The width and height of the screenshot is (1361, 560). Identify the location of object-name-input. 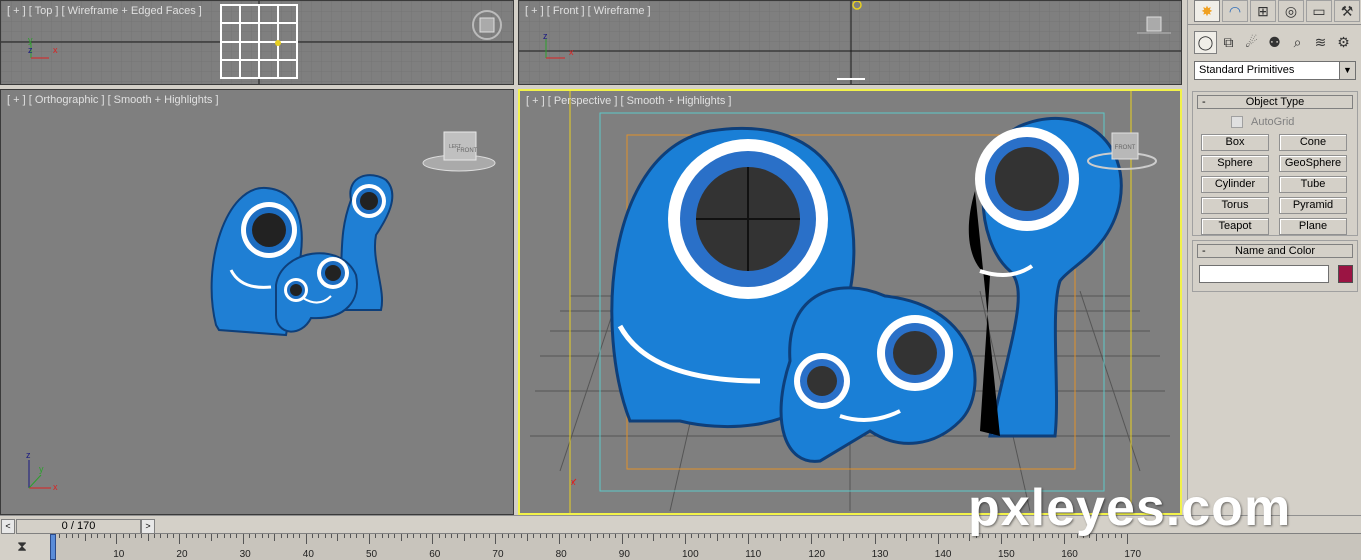
(1264, 274).